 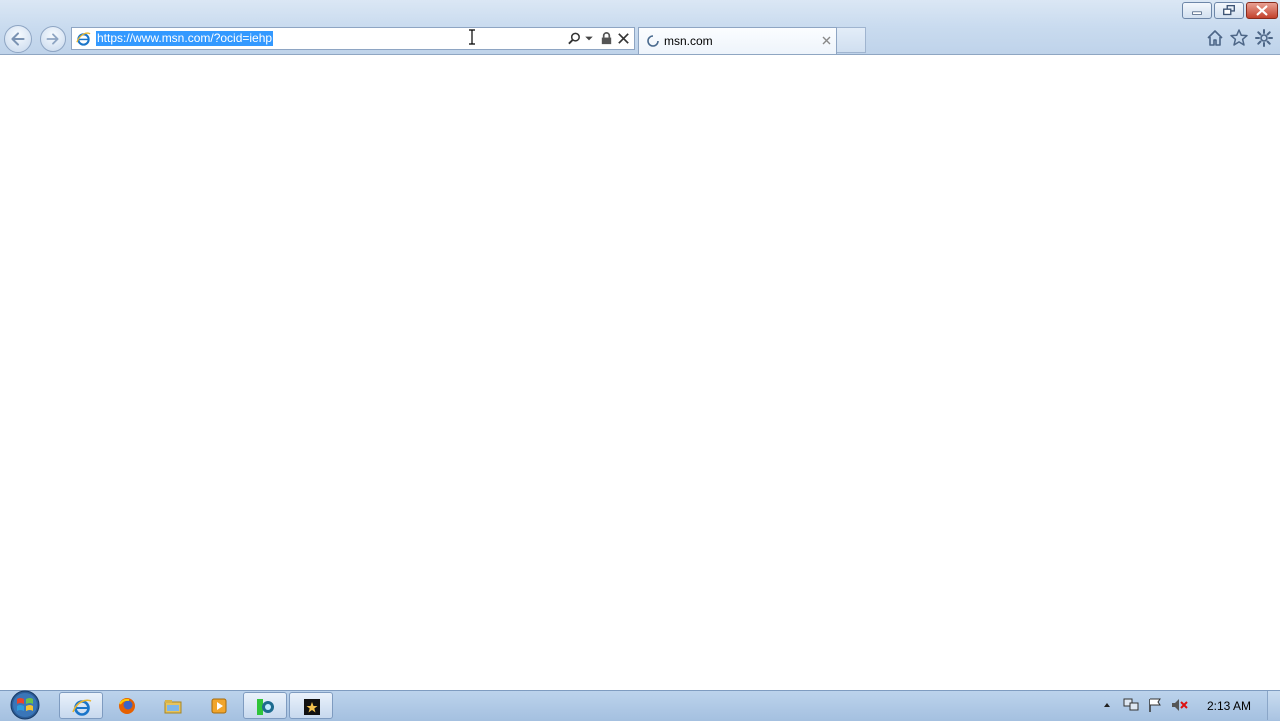 I want to click on forward-button, so click(x=53, y=39).